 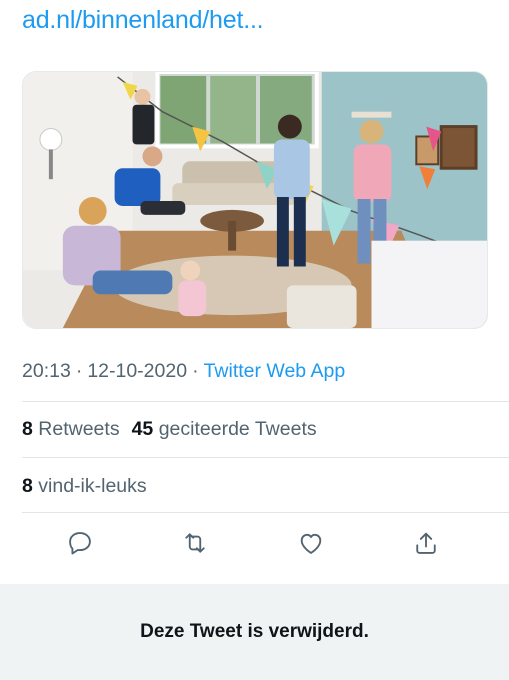 I want to click on share-icon, so click(x=426, y=543).